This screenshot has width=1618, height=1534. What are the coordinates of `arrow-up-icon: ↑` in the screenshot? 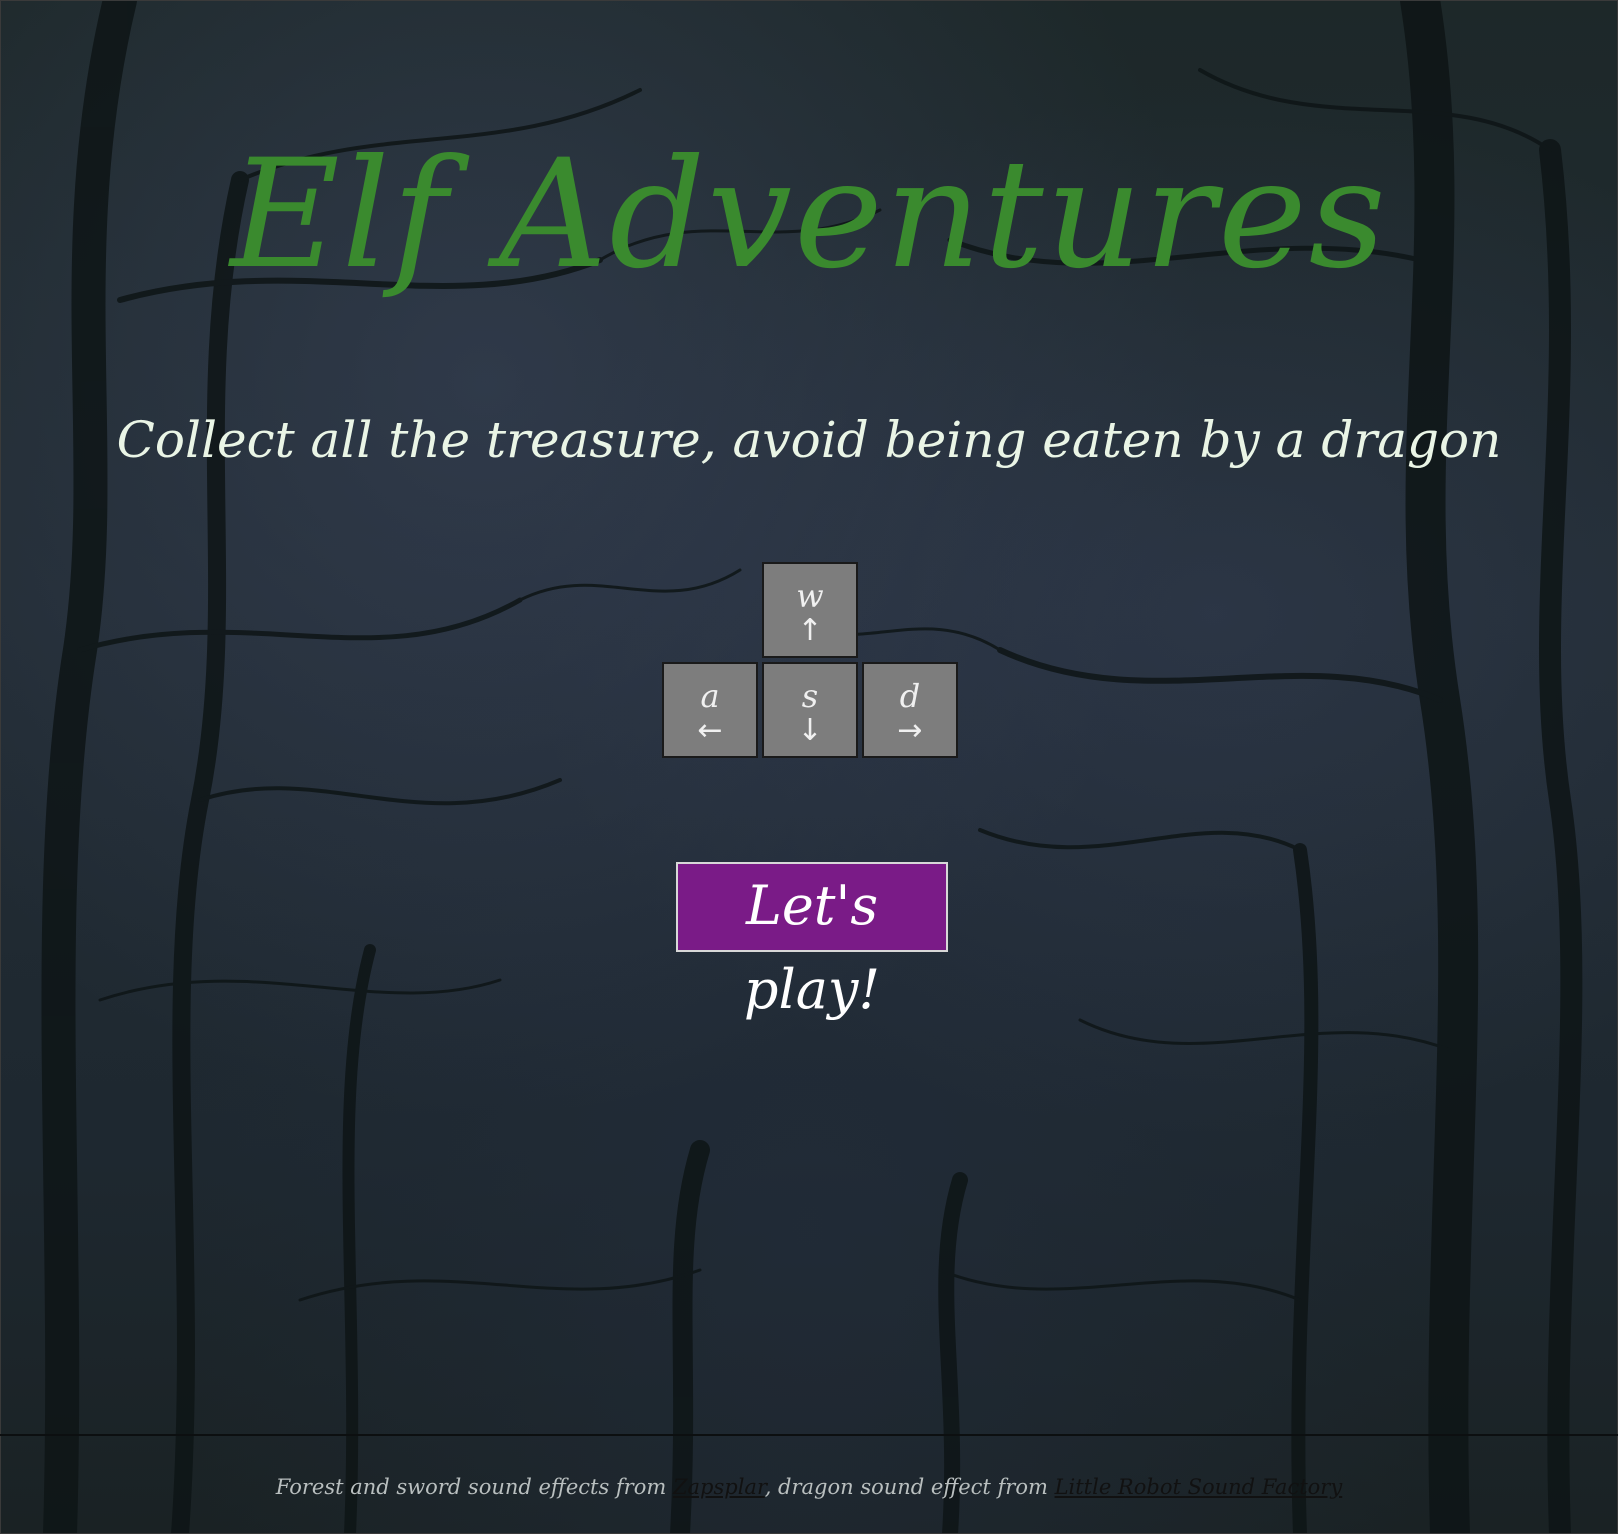 It's located at (810, 630).